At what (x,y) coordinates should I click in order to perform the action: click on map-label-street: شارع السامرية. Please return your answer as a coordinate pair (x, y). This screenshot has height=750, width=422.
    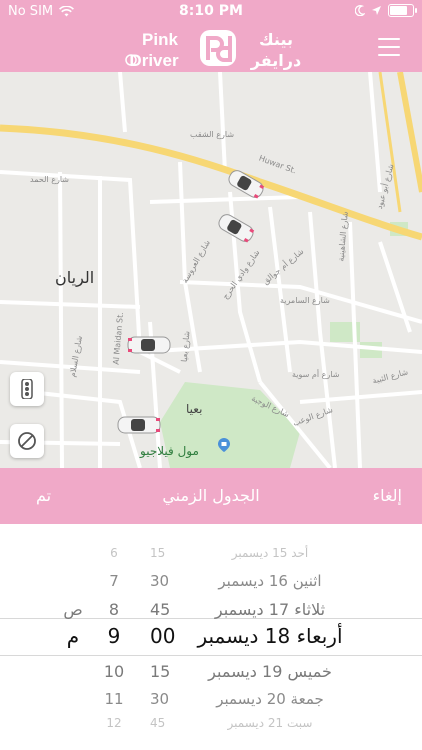
    Looking at the image, I should click on (305, 300).